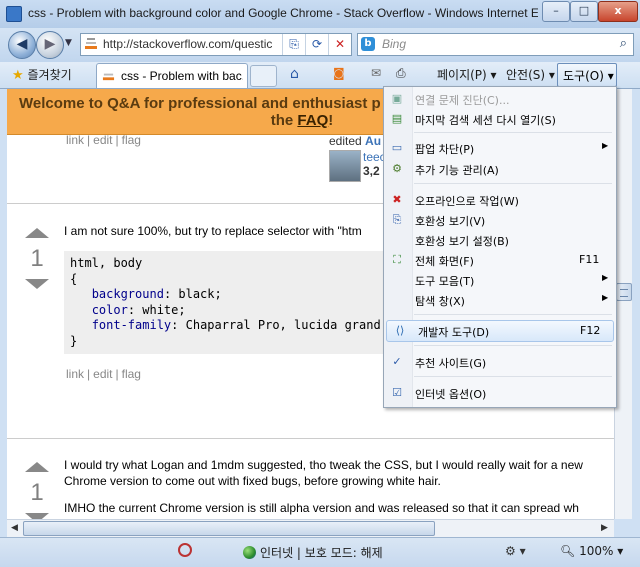  I want to click on post-menu: link | edit | flag, so click(103, 140).